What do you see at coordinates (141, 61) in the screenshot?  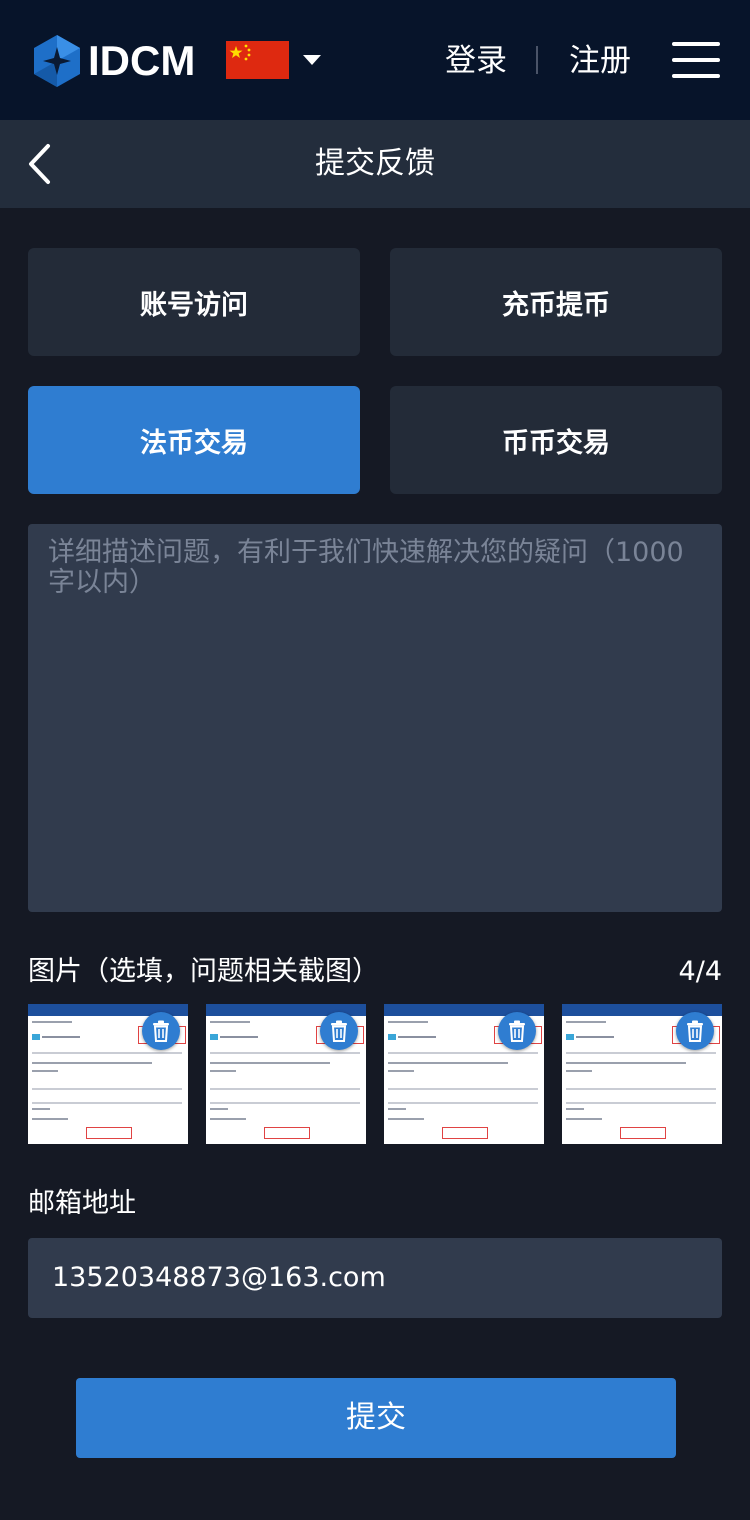 I see `brand-name: IDCM` at bounding box center [141, 61].